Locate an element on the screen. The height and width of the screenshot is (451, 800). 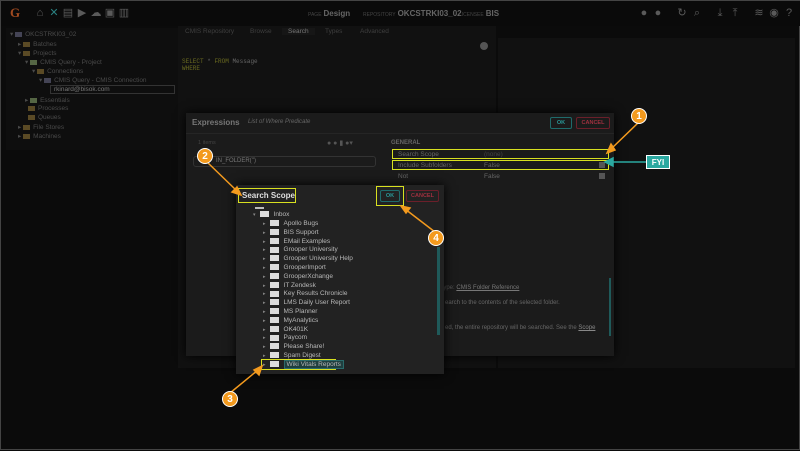
callout-1: 1 is located at coordinates (639, 116).